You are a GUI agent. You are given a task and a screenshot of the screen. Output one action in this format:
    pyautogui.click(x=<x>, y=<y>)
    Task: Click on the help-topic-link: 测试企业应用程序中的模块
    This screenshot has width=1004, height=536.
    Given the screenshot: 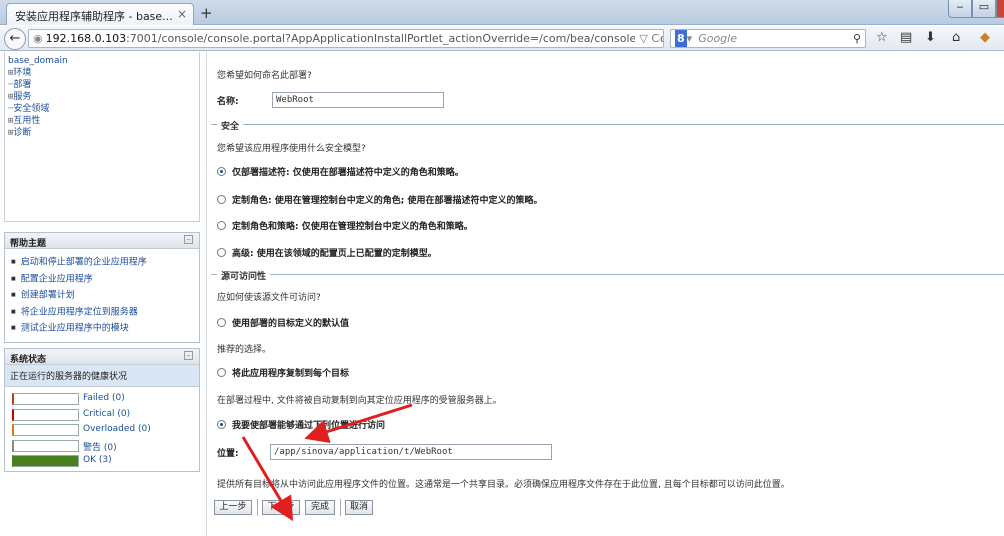 What is the action you would take?
    pyautogui.click(x=102, y=328)
    